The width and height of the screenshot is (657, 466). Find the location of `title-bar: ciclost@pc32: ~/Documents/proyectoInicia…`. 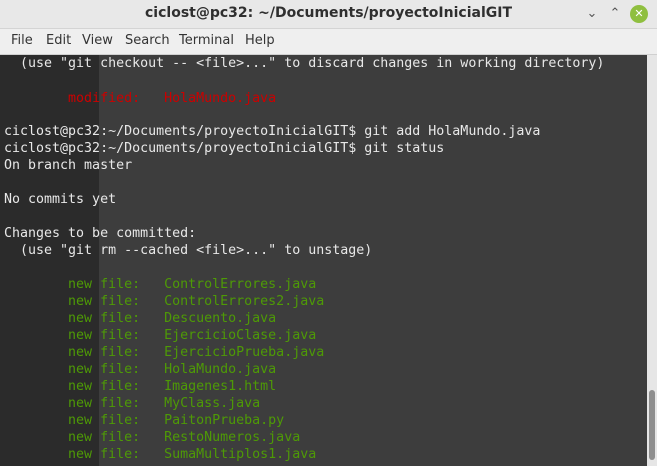

title-bar: ciclost@pc32: ~/Documents/proyectoInicia… is located at coordinates (328, 14).